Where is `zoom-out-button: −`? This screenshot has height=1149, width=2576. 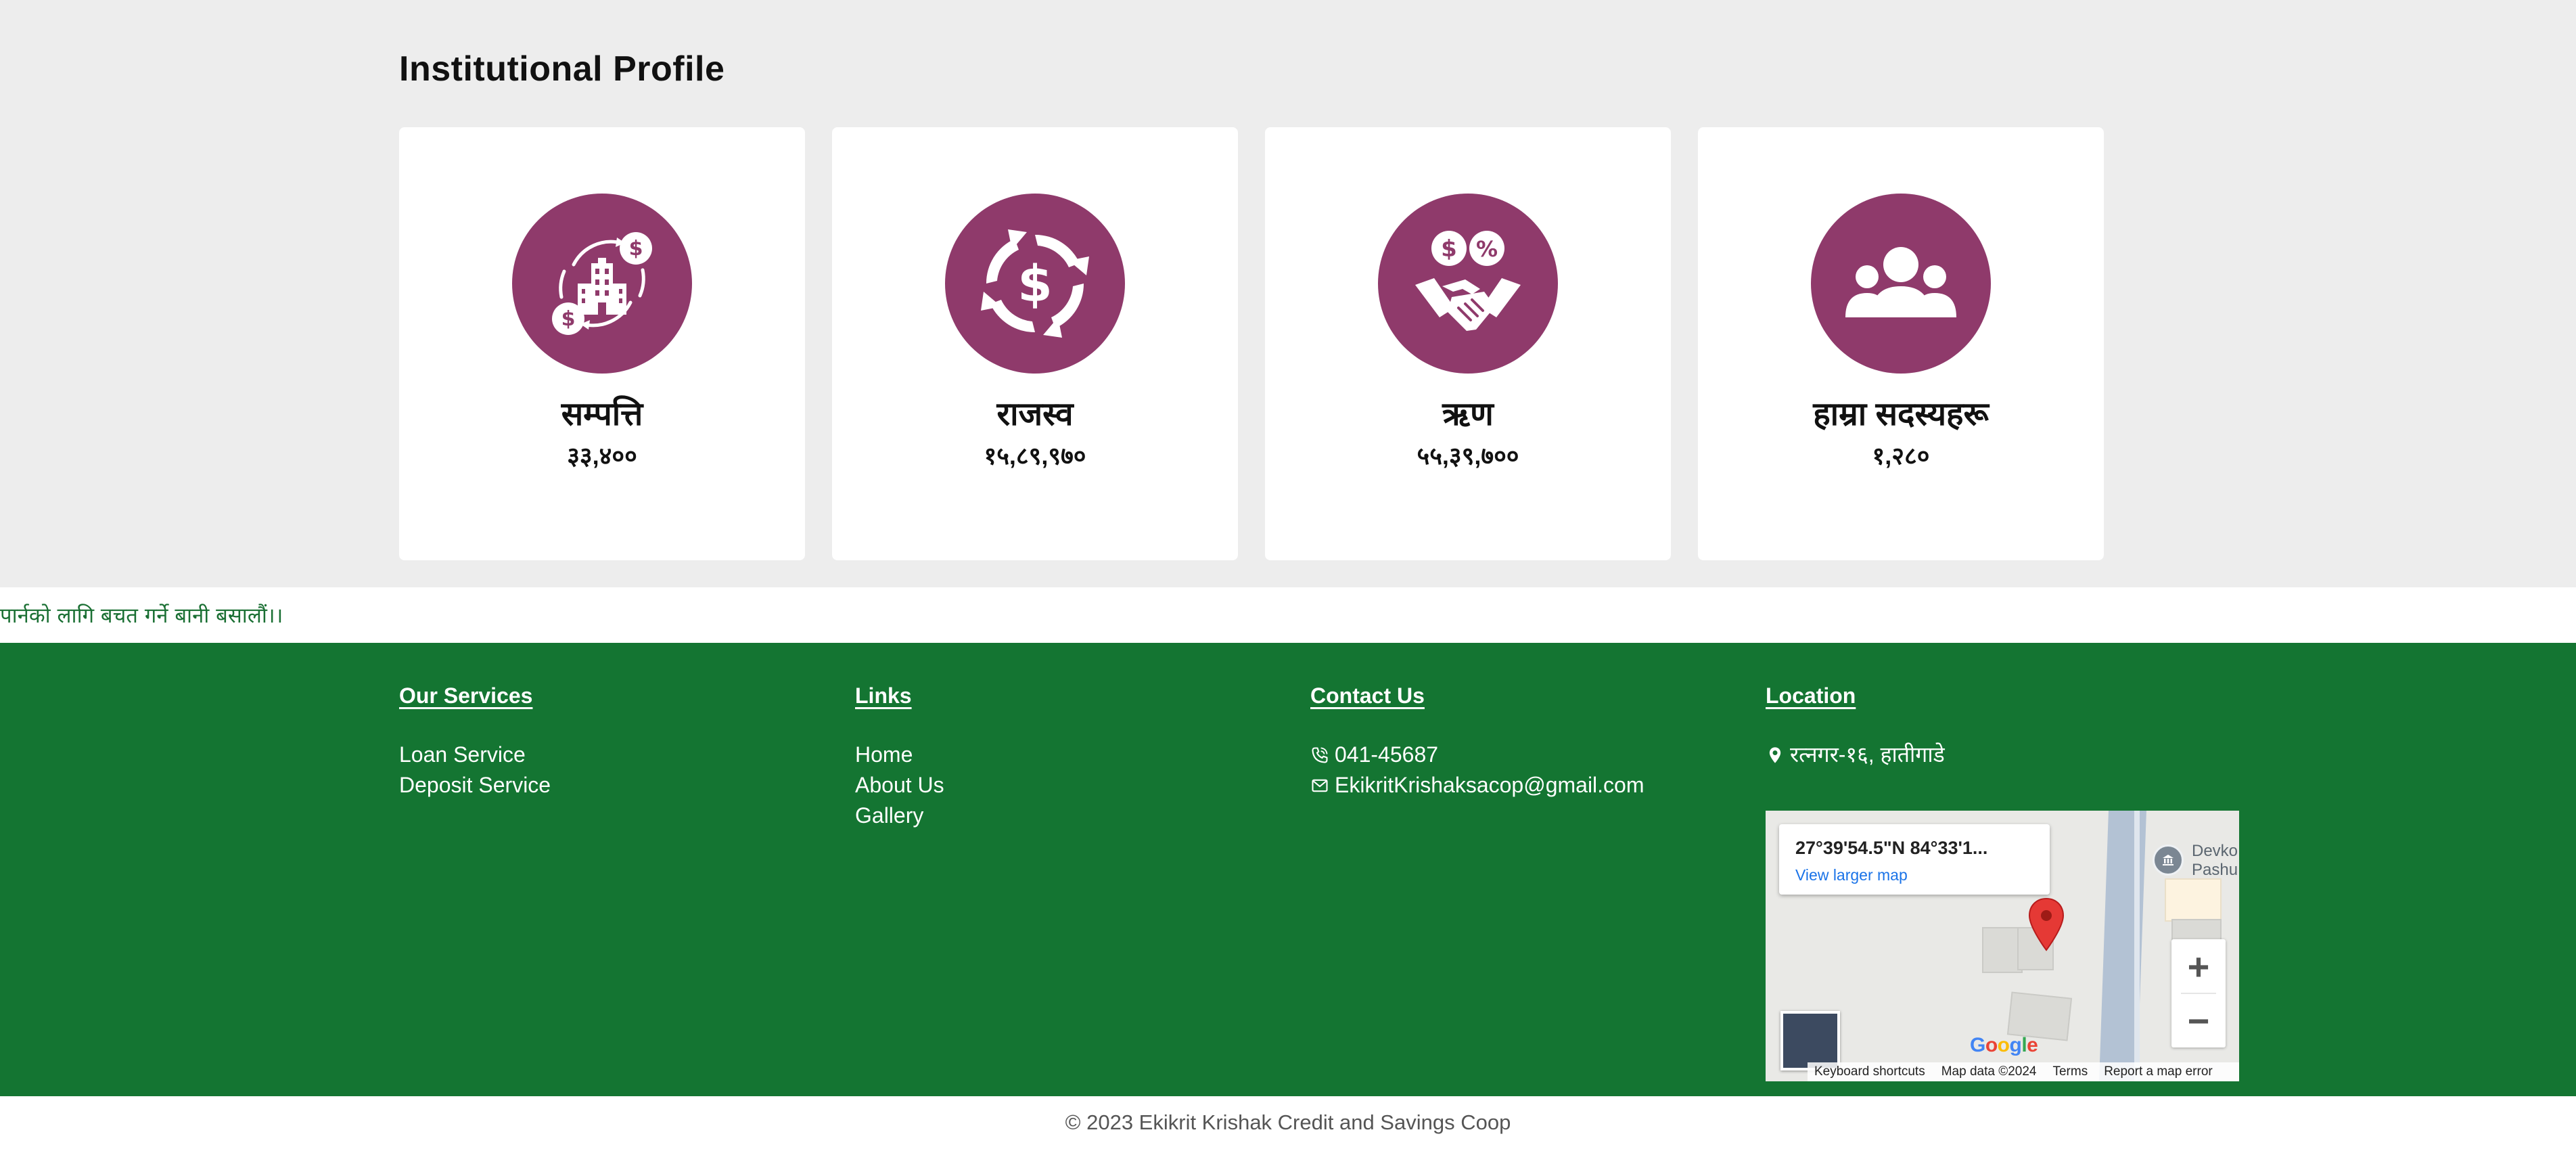
zoom-out-button: − is located at coordinates (2198, 1020).